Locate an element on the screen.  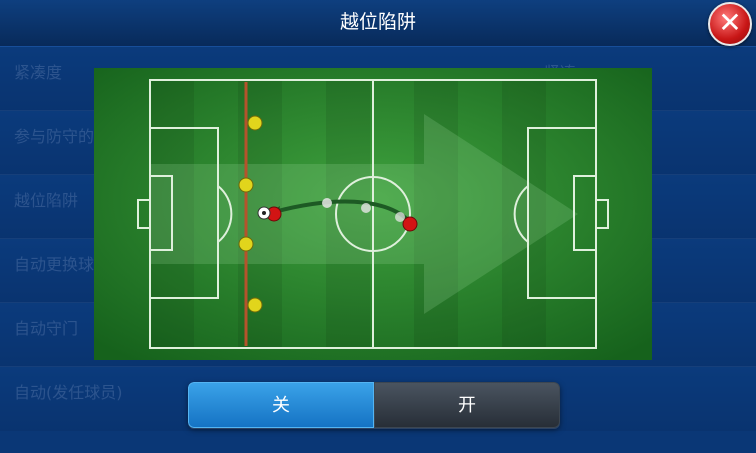
attacker-marker is located at coordinates (410, 224).